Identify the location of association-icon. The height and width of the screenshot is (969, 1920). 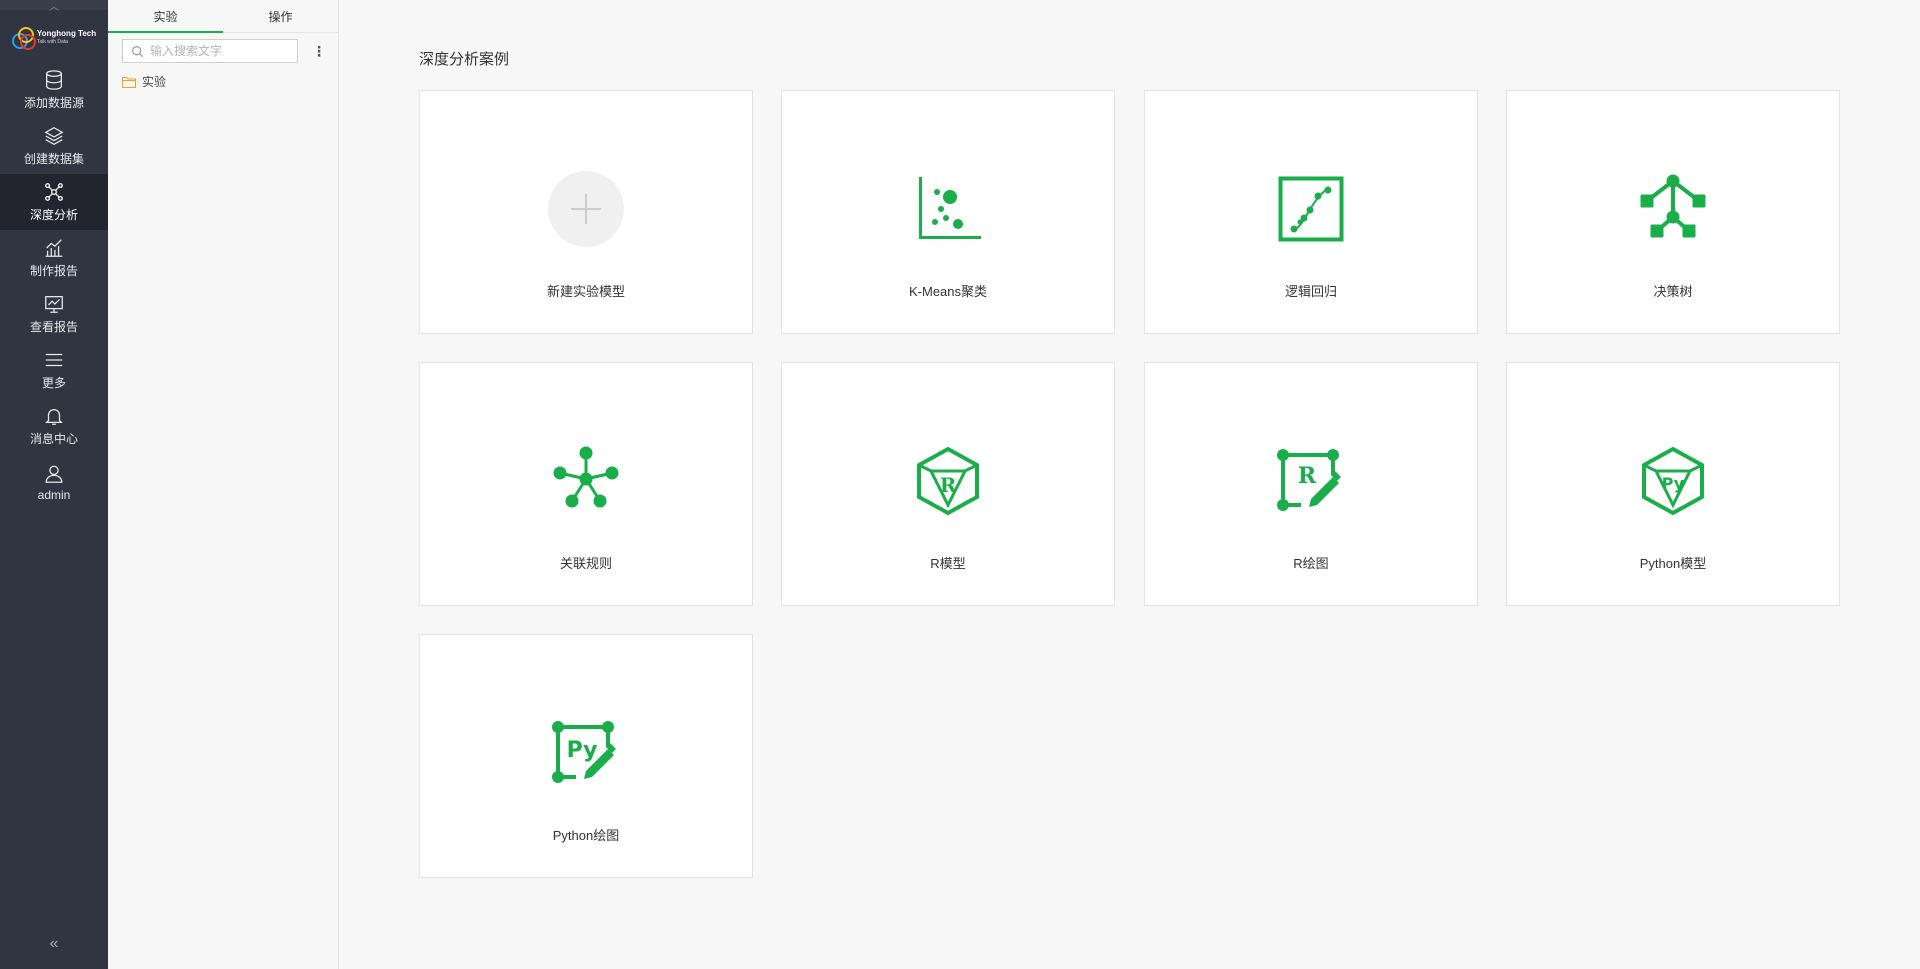
(586, 477).